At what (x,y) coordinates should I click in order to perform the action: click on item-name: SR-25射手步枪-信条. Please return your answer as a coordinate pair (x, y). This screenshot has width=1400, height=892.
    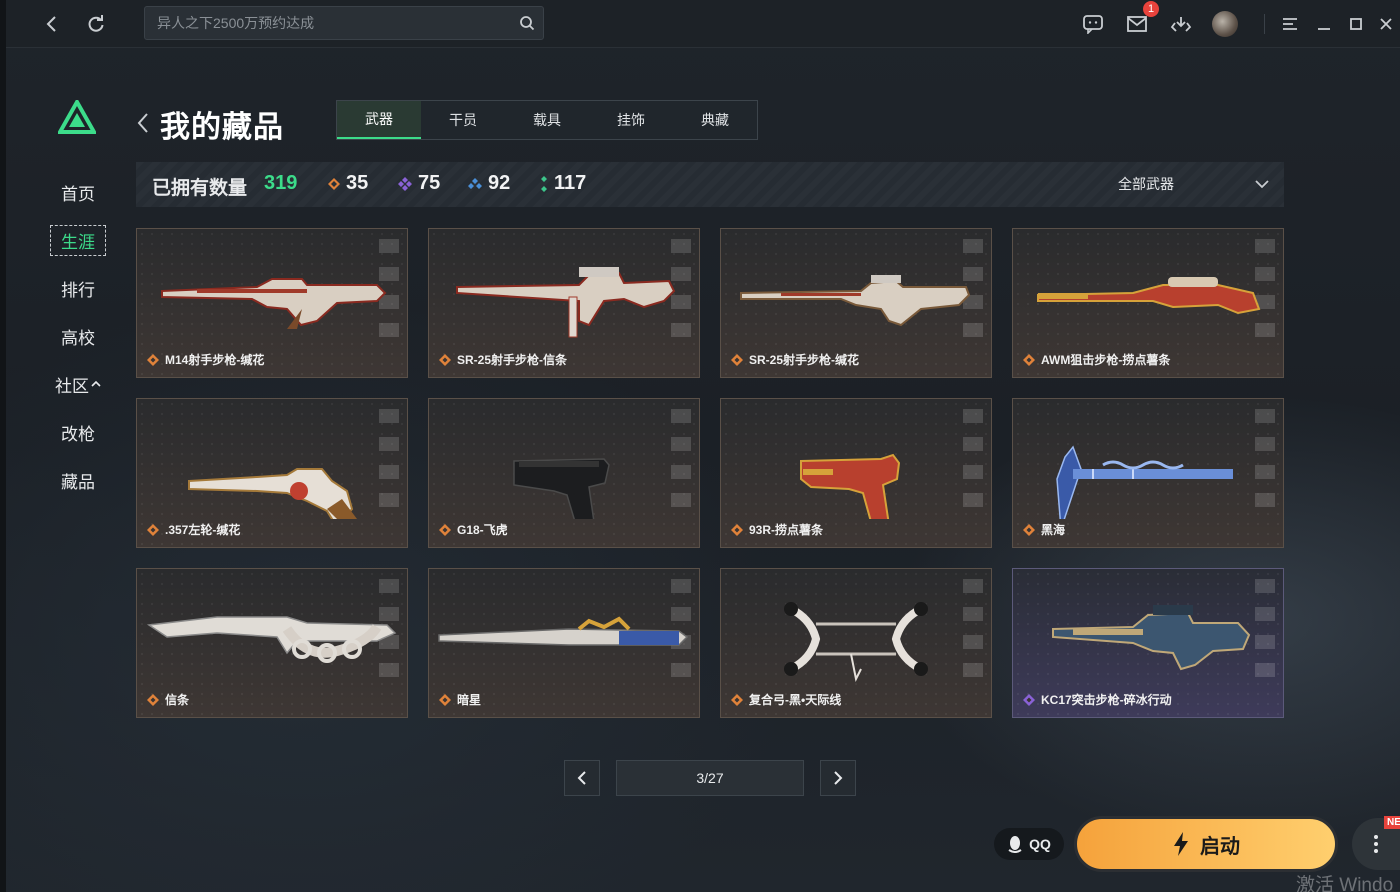
    Looking at the image, I should click on (503, 359).